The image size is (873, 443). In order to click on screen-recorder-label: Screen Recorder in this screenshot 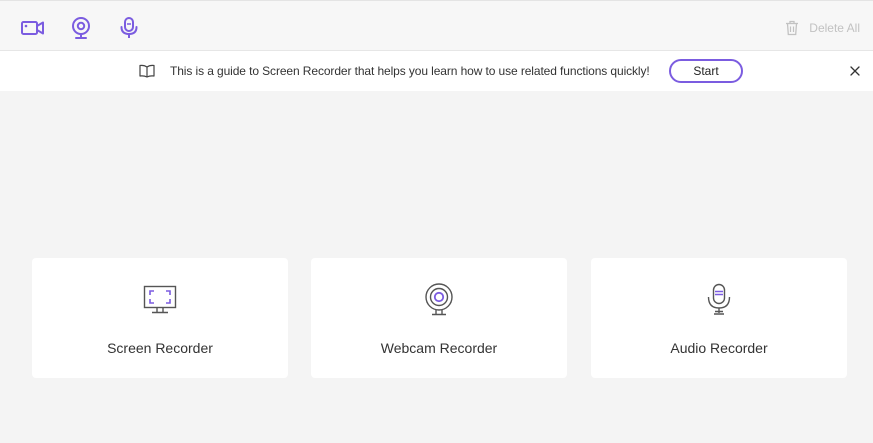, I will do `click(160, 348)`.